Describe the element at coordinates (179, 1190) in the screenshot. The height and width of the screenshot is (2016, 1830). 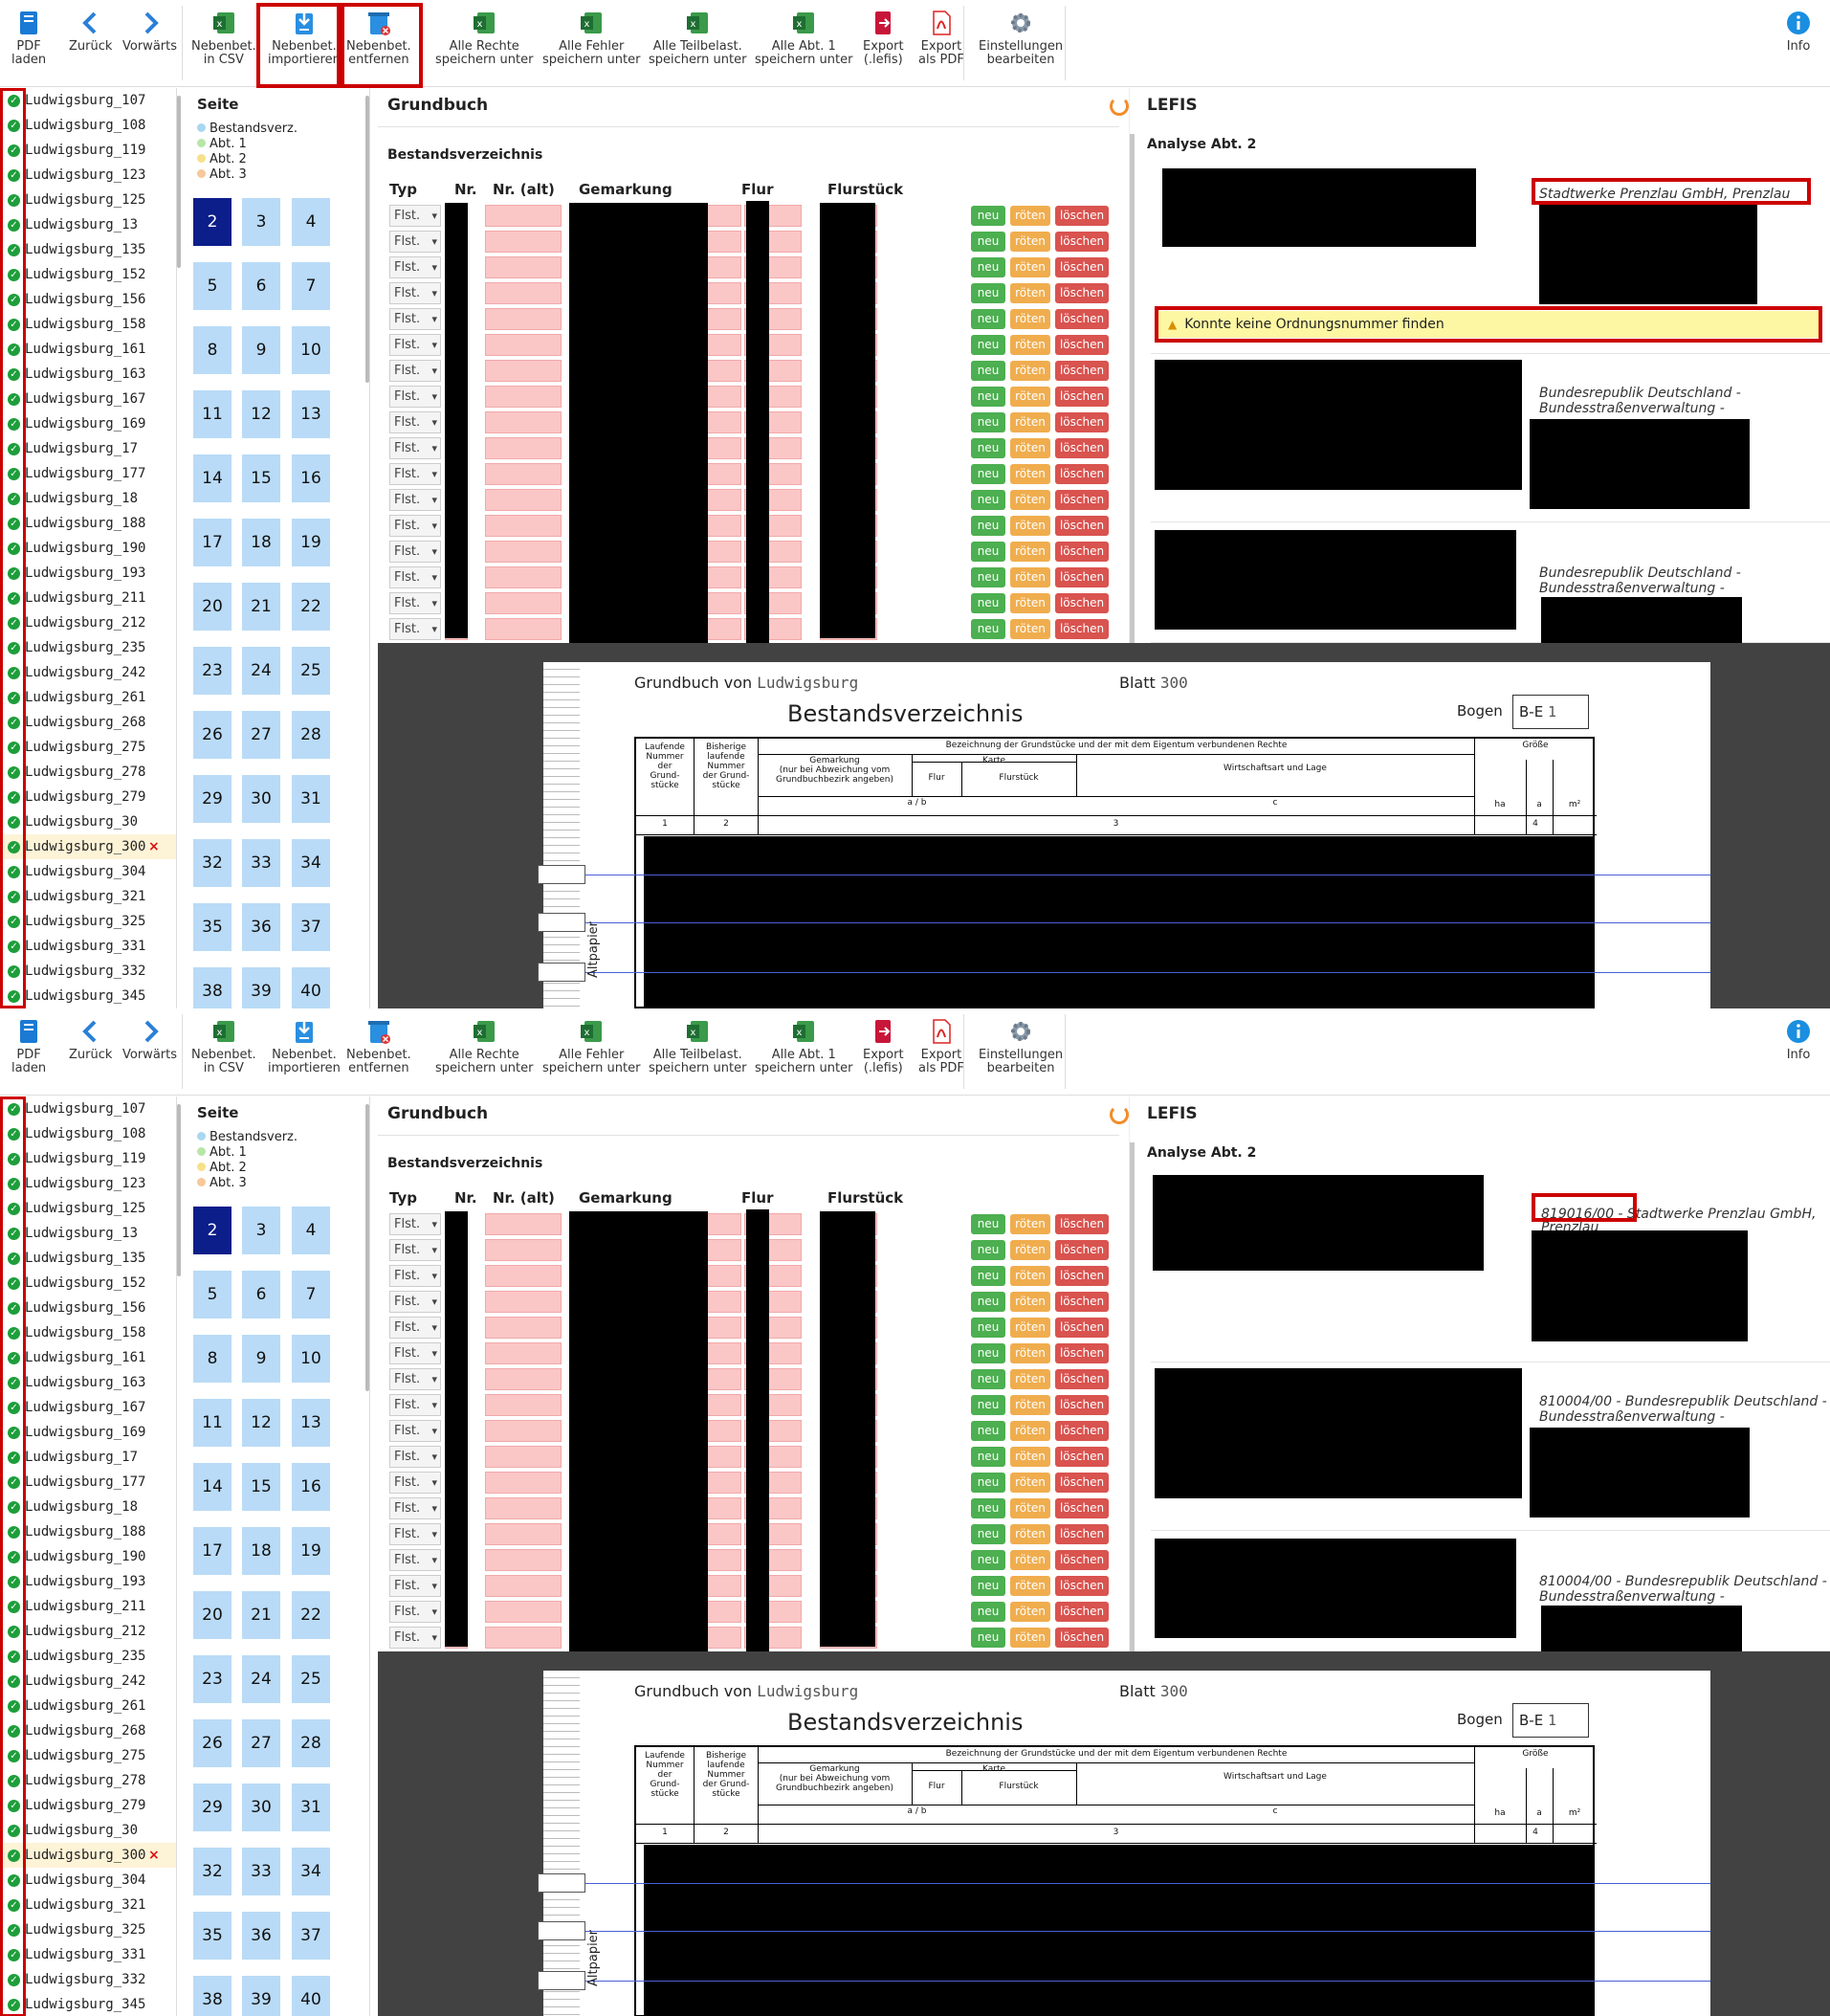
I see `file-list-scrollbar` at that location.